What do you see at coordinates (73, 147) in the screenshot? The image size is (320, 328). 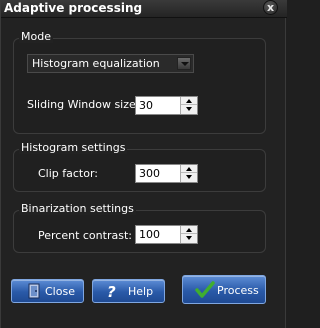 I see `histogram-group-label: Histogram settings` at bounding box center [73, 147].